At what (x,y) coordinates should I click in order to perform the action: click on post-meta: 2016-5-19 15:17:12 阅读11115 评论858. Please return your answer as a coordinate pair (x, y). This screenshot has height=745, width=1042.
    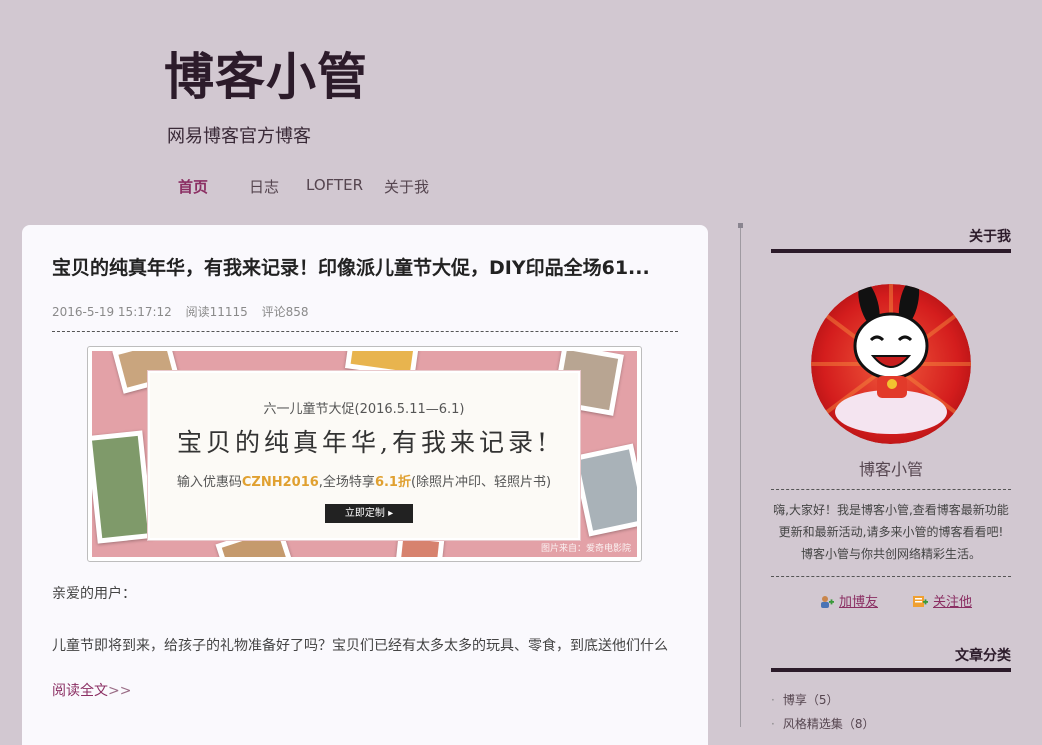
    Looking at the image, I should click on (185, 311).